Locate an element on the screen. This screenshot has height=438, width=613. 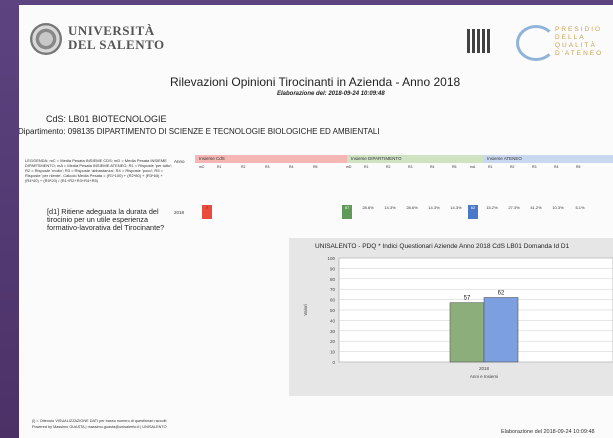
university-name: UNIVERSITÀ DEL SALENTO is located at coordinates (116, 38).